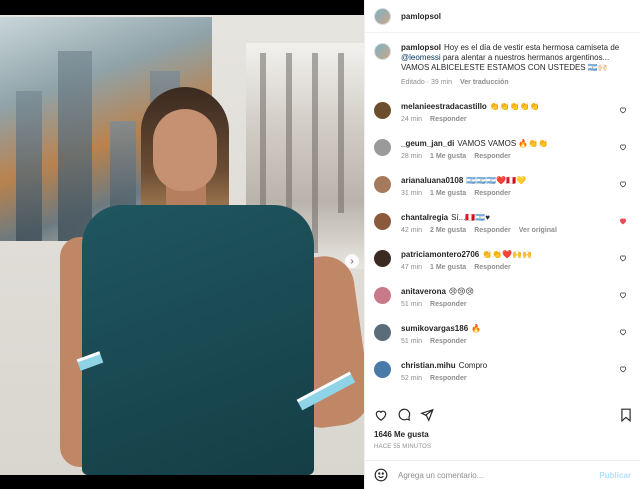 The width and height of the screenshot is (640, 489). What do you see at coordinates (484, 83) in the screenshot?
I see `translate-link: Ver traducción` at bounding box center [484, 83].